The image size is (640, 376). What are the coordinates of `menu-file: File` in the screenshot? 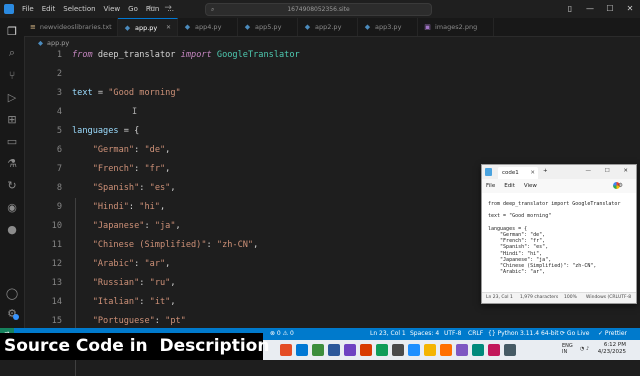 It's located at (28, 9).